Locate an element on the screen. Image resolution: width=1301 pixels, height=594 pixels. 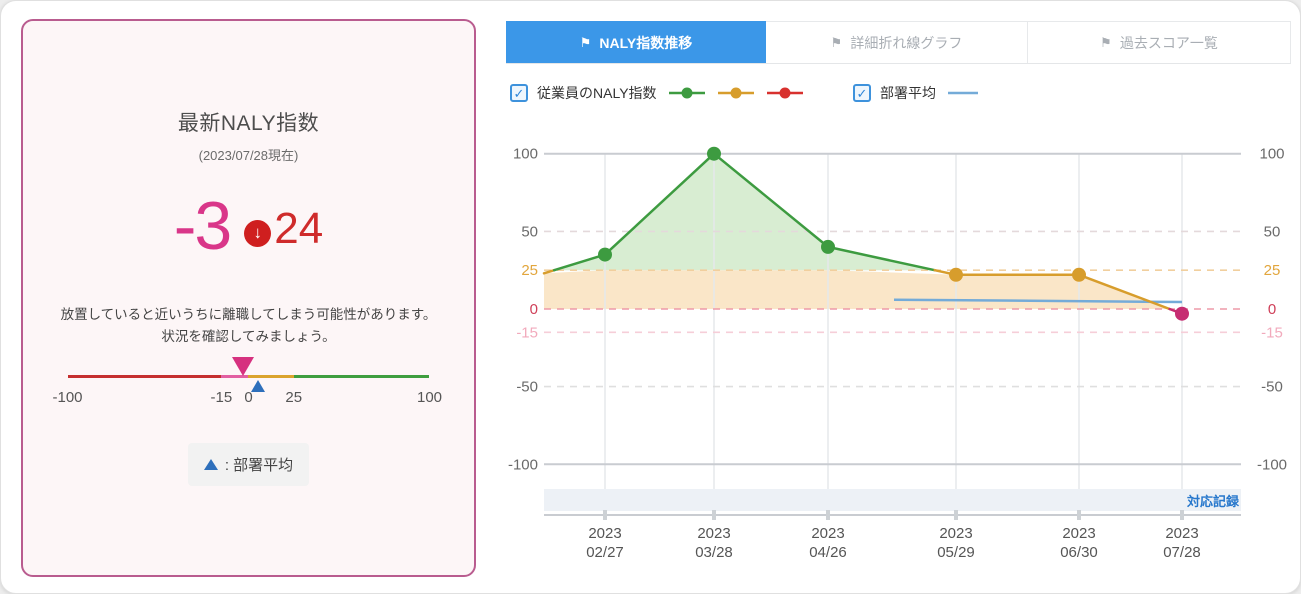
dept-average-label: 部署平均 is located at coordinates (908, 93).